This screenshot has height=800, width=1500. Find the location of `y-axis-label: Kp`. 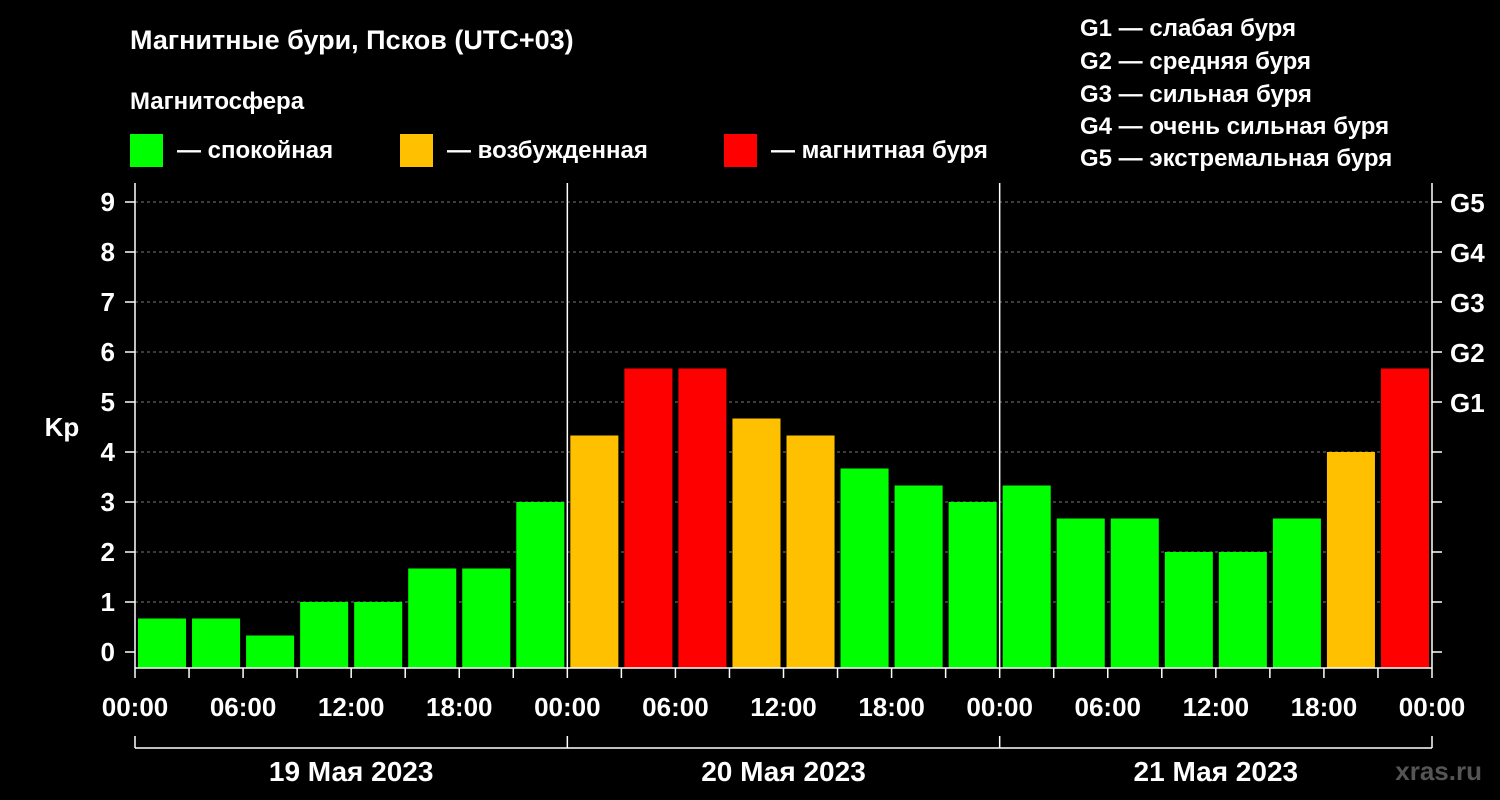

y-axis-label: Kp is located at coordinates (62, 427).